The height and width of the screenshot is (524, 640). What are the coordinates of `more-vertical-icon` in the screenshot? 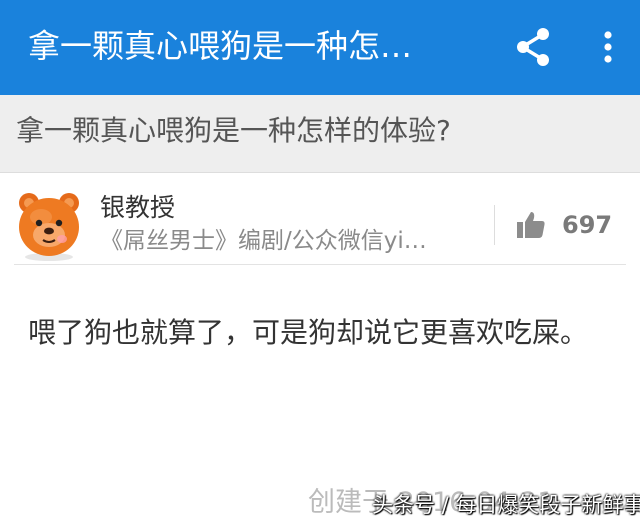 It's located at (608, 47).